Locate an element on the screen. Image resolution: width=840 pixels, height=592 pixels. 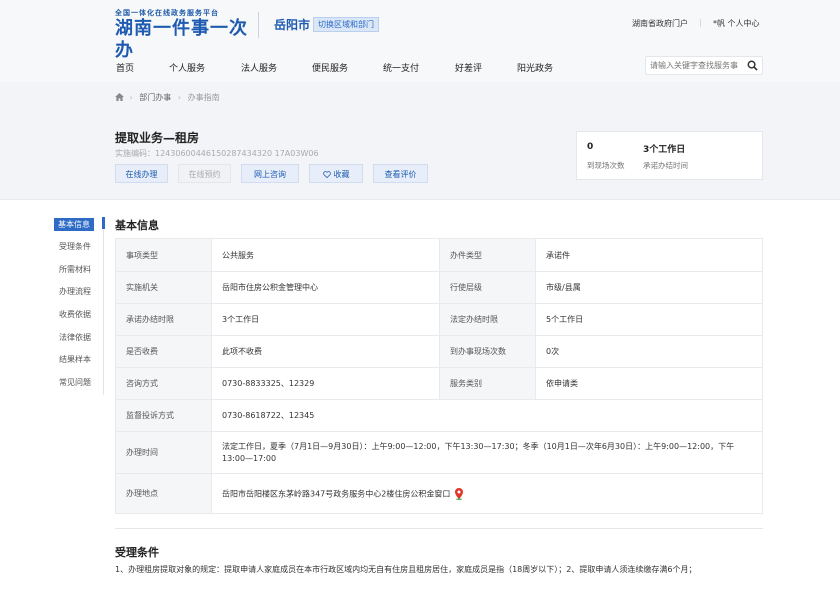
nav-personal: 个人服务 is located at coordinates (187, 67).